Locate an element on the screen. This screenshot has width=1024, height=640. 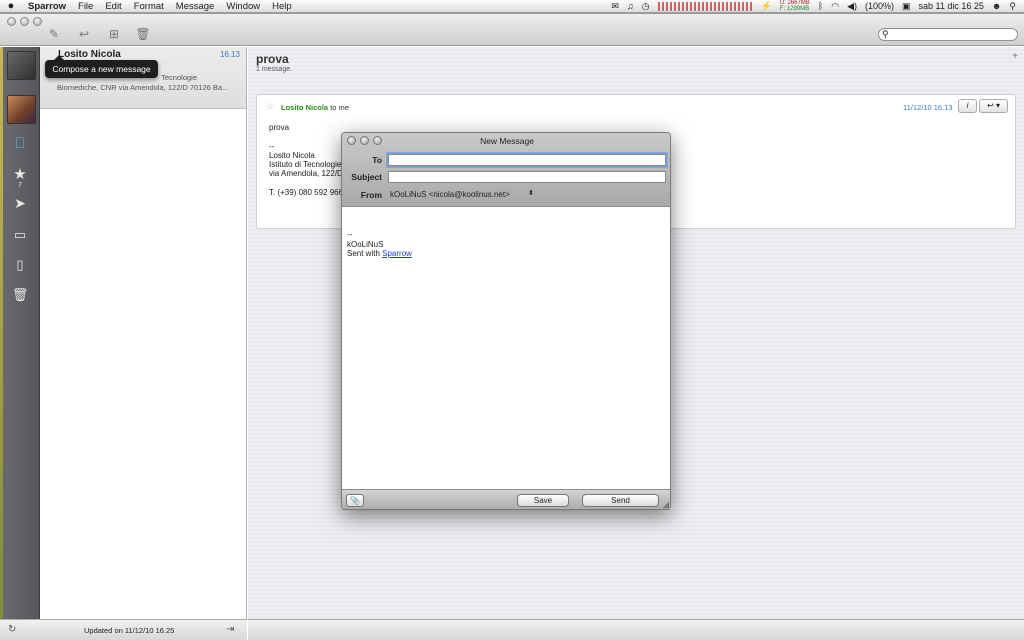
compose-footer: 📎 Save Send ◢ is located at coordinates (506, 499).